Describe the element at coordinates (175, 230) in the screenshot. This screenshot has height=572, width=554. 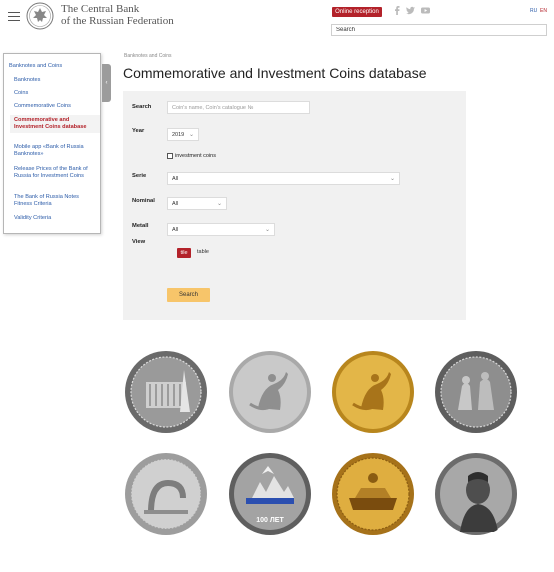
I see `metal-value: All` at that location.